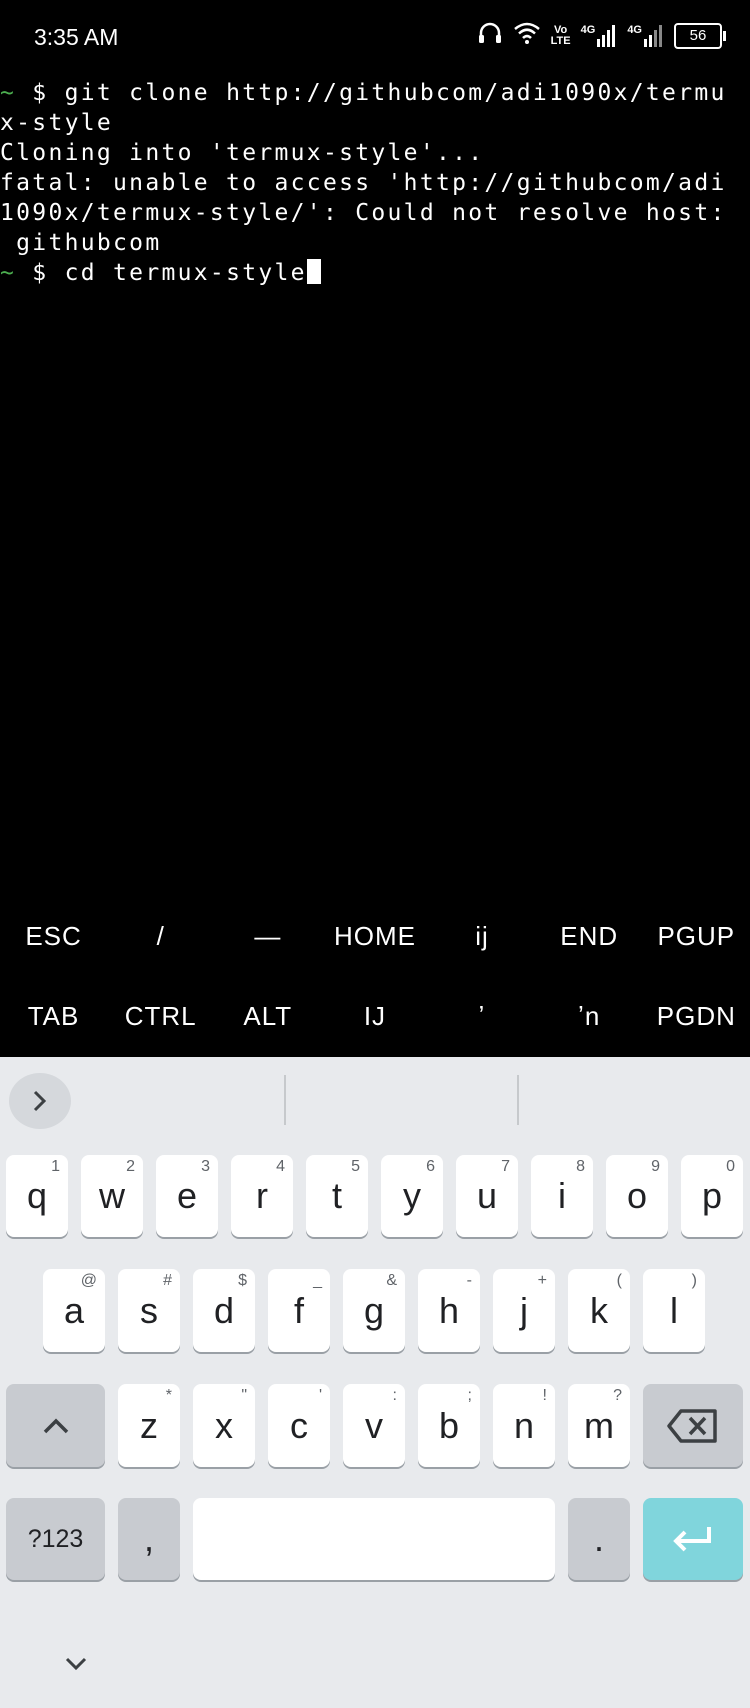 The image size is (750, 1708). I want to click on pgup-key: PGUP, so click(696, 936).